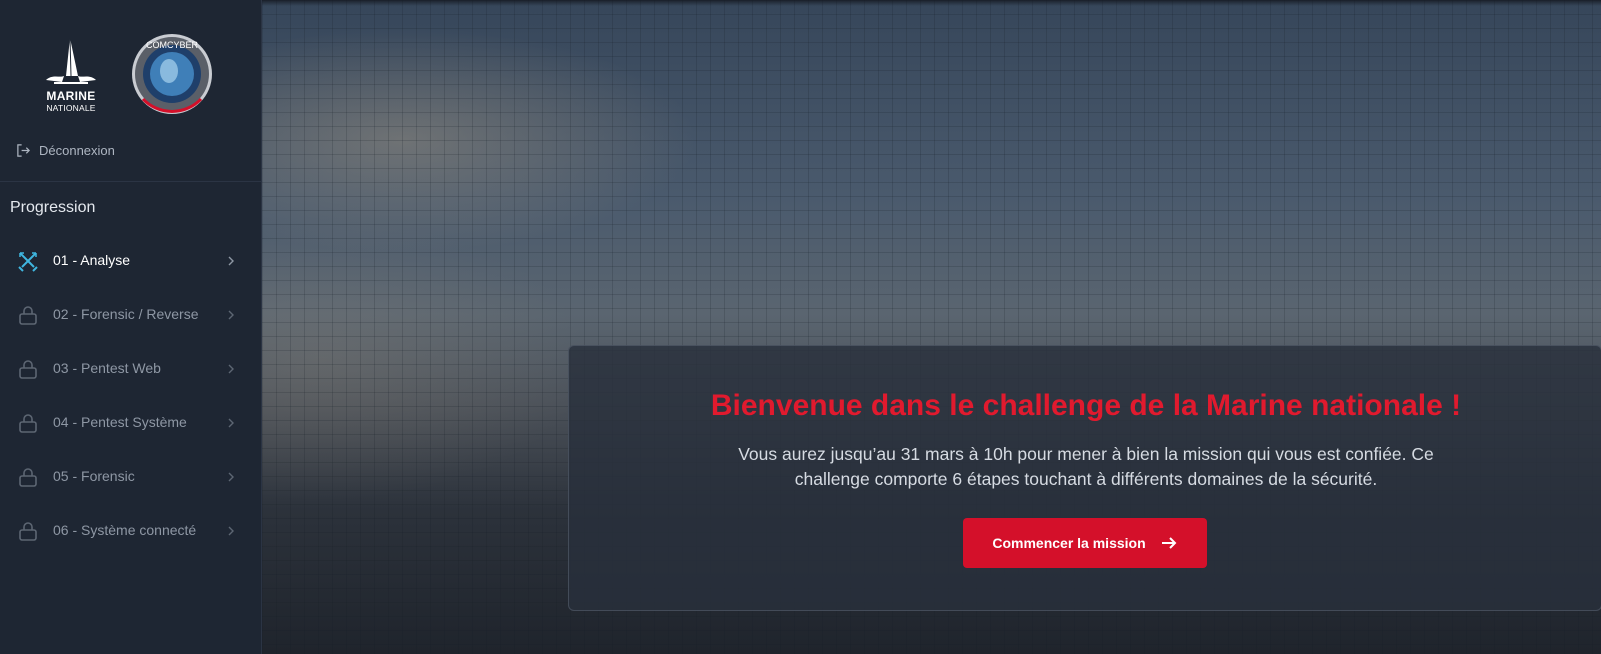  I want to click on logout-icon, so click(23, 150).